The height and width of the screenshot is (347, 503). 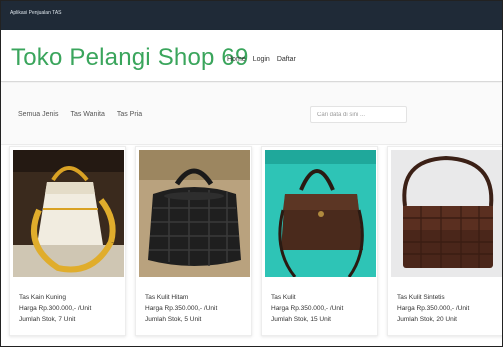 What do you see at coordinates (167, 297) in the screenshot?
I see `product-name: Tas Kulit Hitam` at bounding box center [167, 297].